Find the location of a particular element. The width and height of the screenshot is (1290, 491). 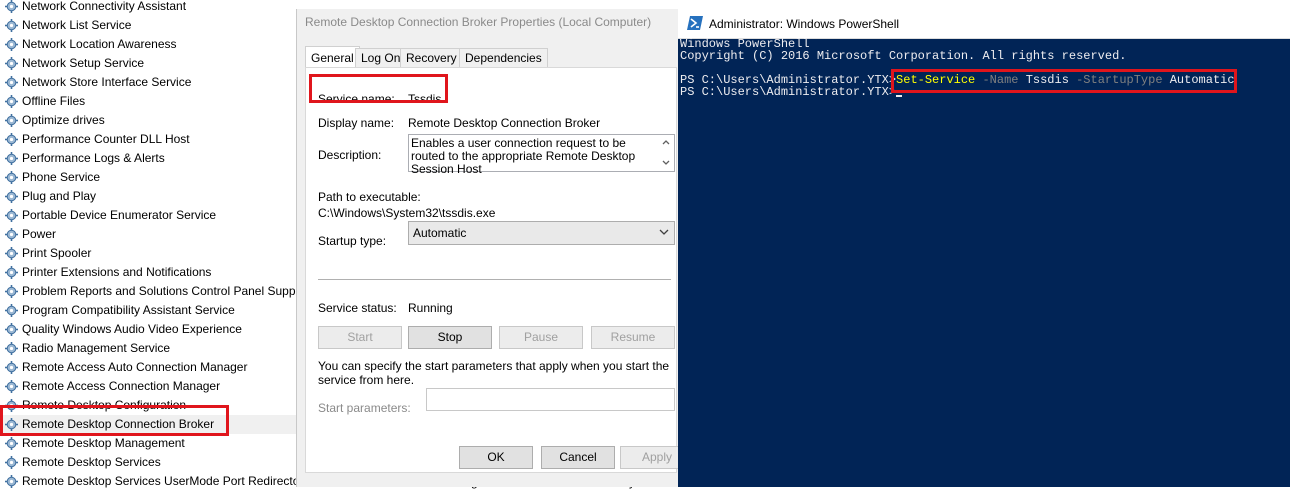

highlight-command is located at coordinates (1064, 81).